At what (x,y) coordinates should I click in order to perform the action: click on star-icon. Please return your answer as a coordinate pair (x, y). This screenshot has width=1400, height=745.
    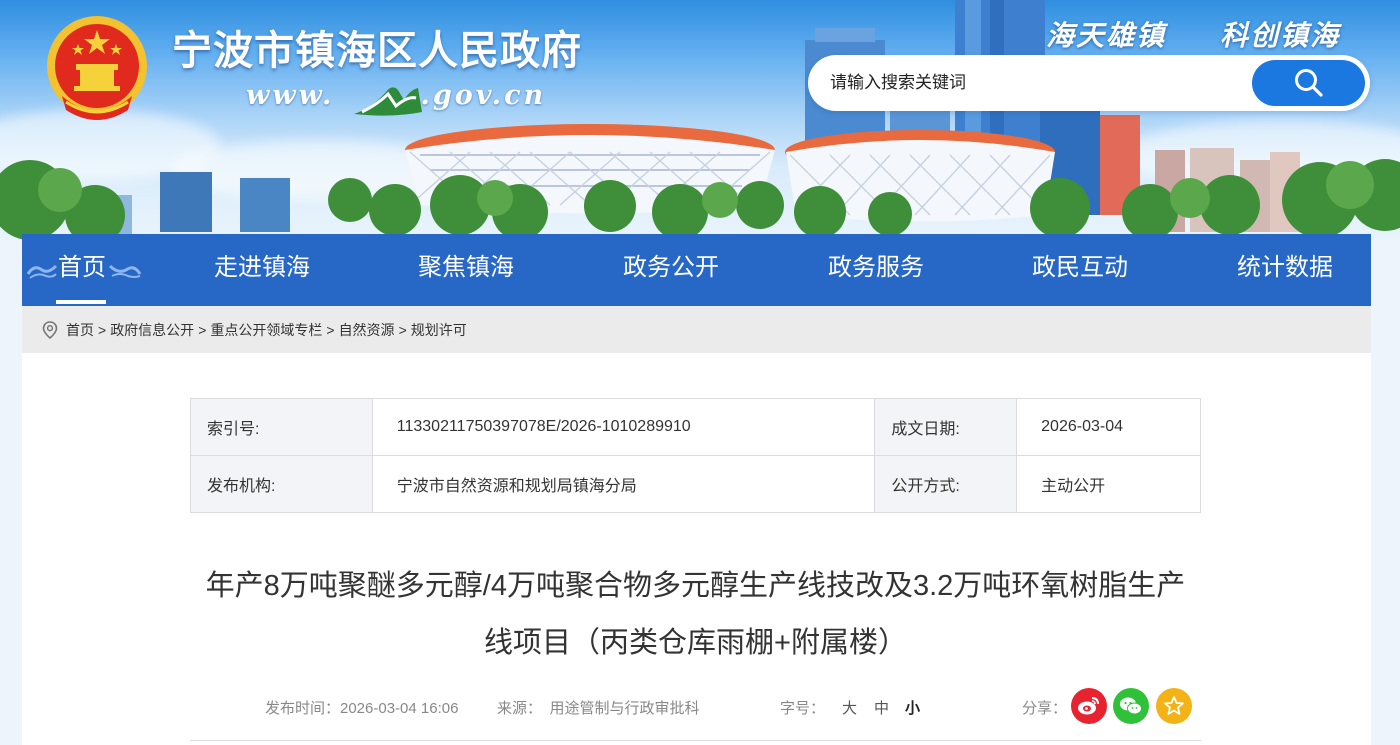
    Looking at the image, I should click on (1174, 705).